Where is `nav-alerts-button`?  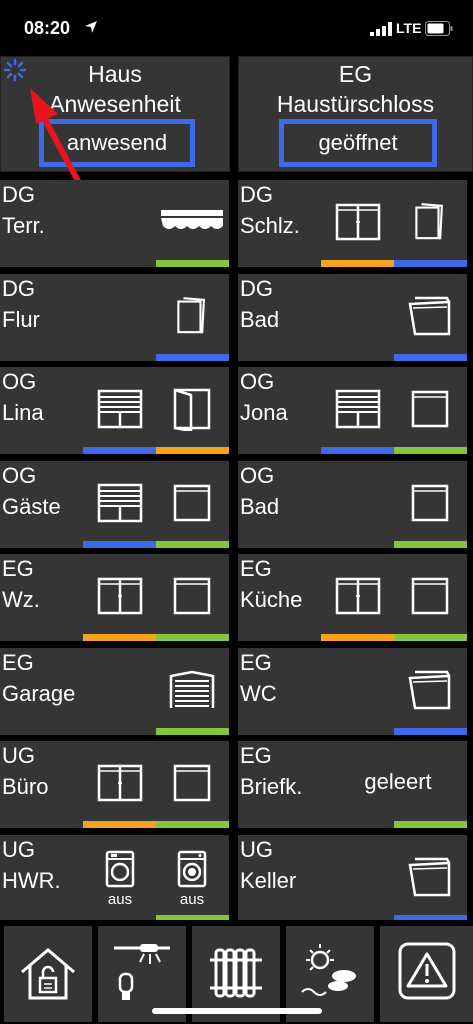 nav-alerts-button is located at coordinates (426, 974).